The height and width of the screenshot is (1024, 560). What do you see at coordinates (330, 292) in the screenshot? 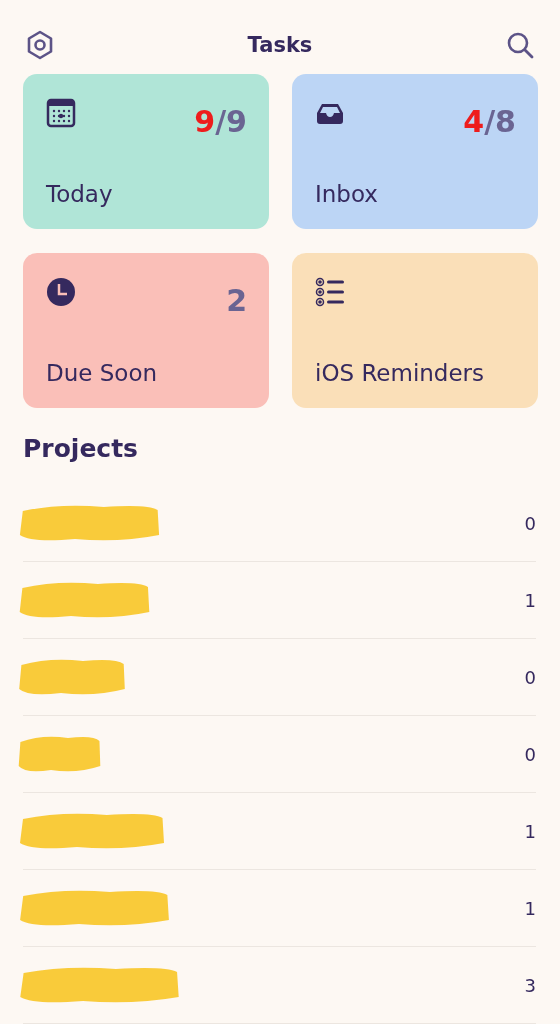
I see `list-icon` at bounding box center [330, 292].